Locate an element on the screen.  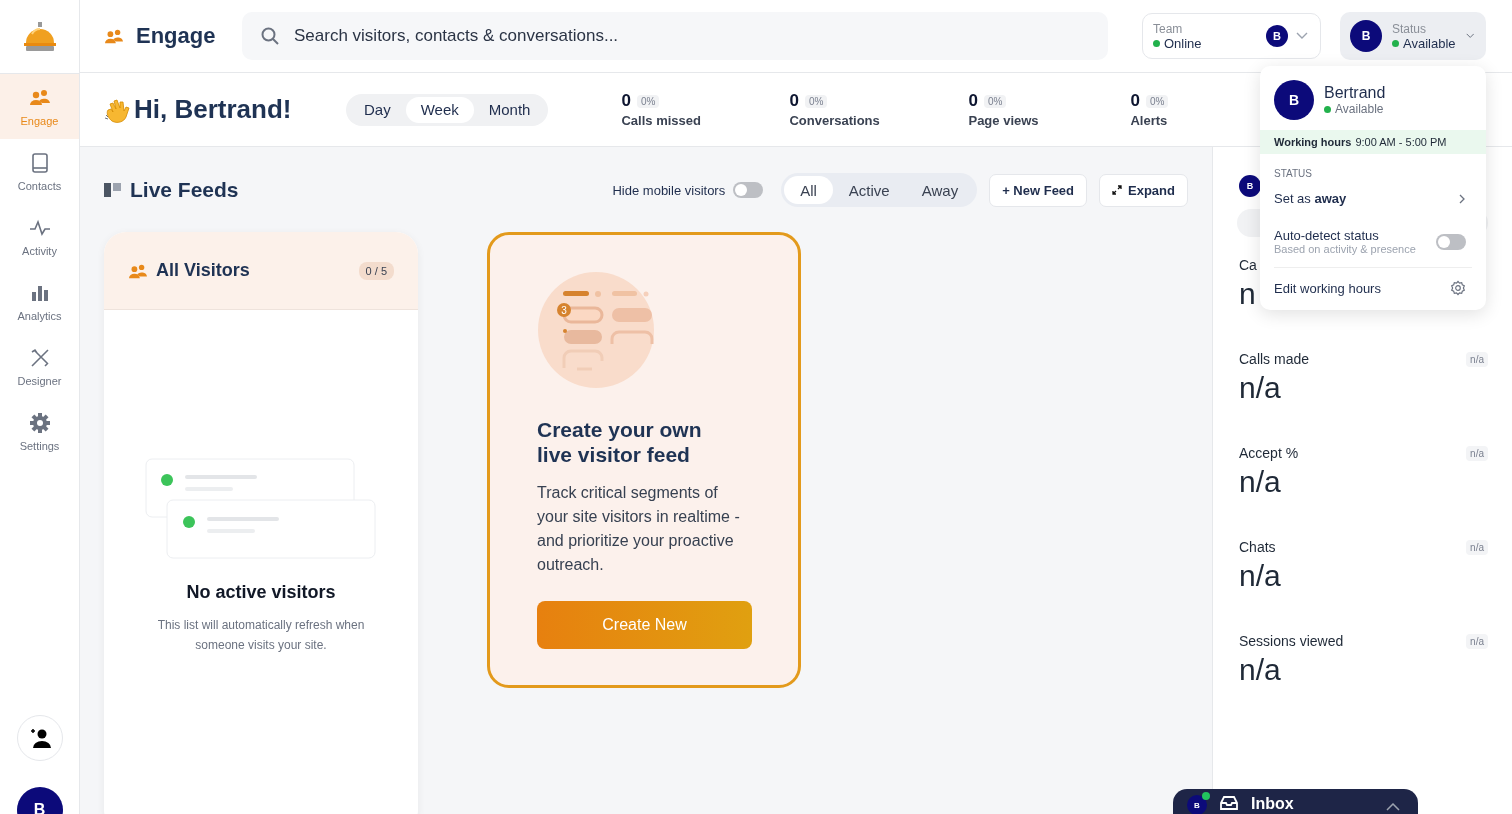
nav-item: Activity is located at coordinates (39, 236).